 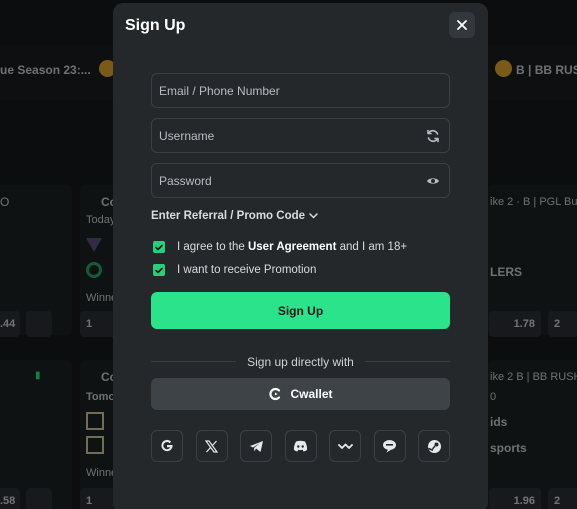 I want to click on email-field, so click(x=300, y=90).